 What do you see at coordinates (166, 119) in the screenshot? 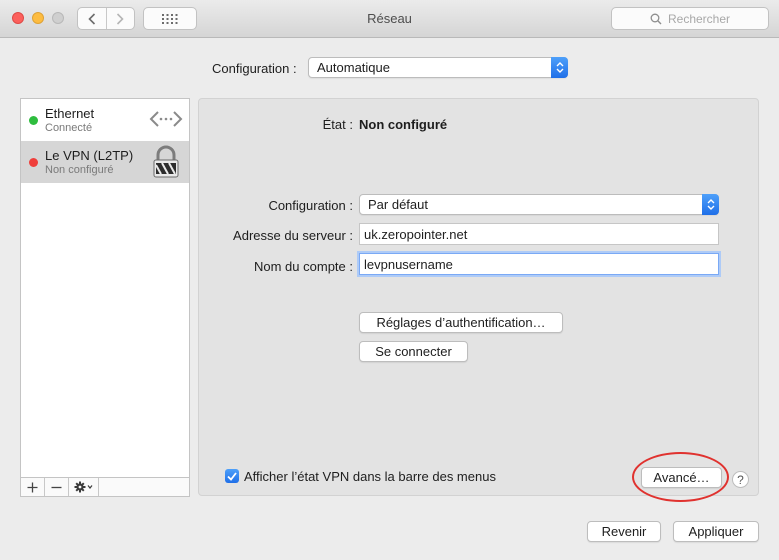
I see `ethernet-arrows-icon` at bounding box center [166, 119].